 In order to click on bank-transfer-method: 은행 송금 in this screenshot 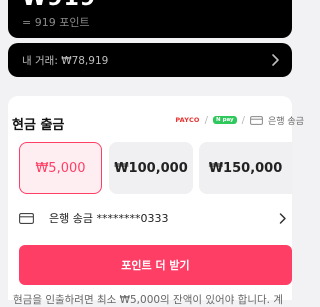, I will do `click(286, 121)`.